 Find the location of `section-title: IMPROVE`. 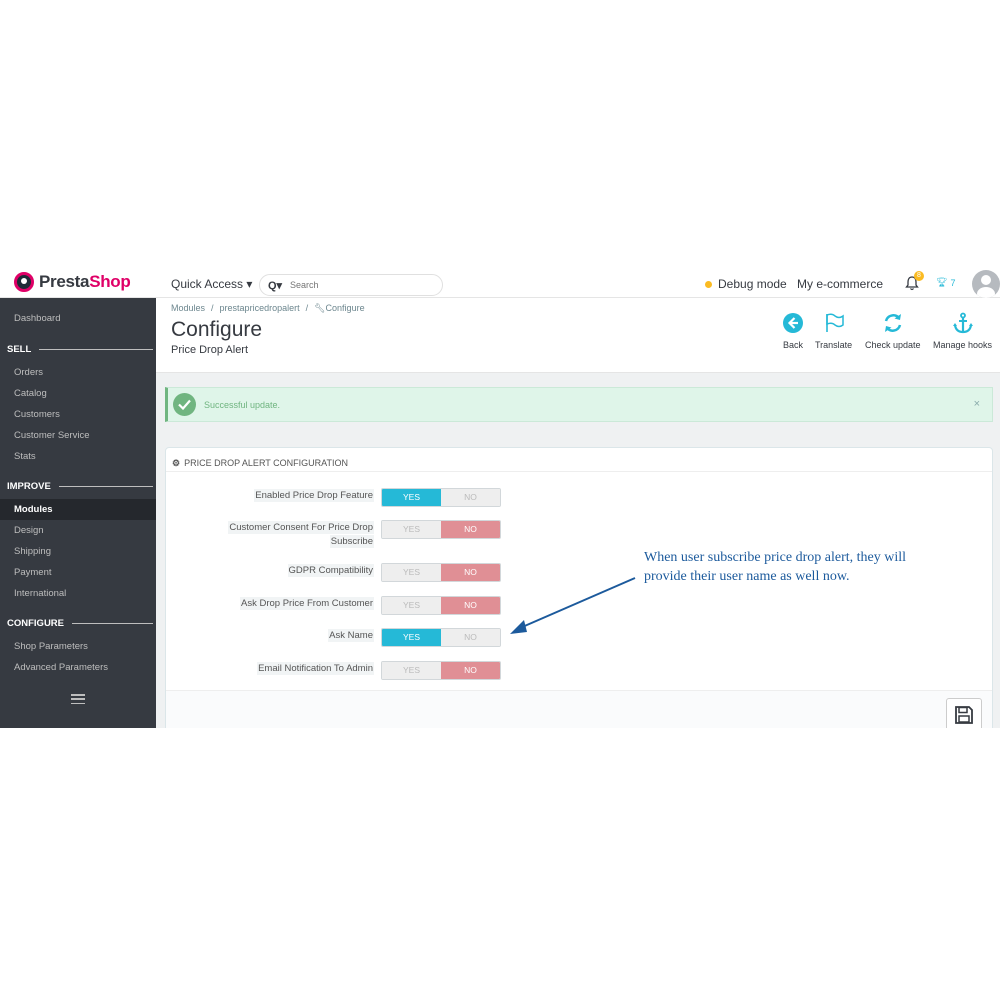

section-title: IMPROVE is located at coordinates (29, 486).